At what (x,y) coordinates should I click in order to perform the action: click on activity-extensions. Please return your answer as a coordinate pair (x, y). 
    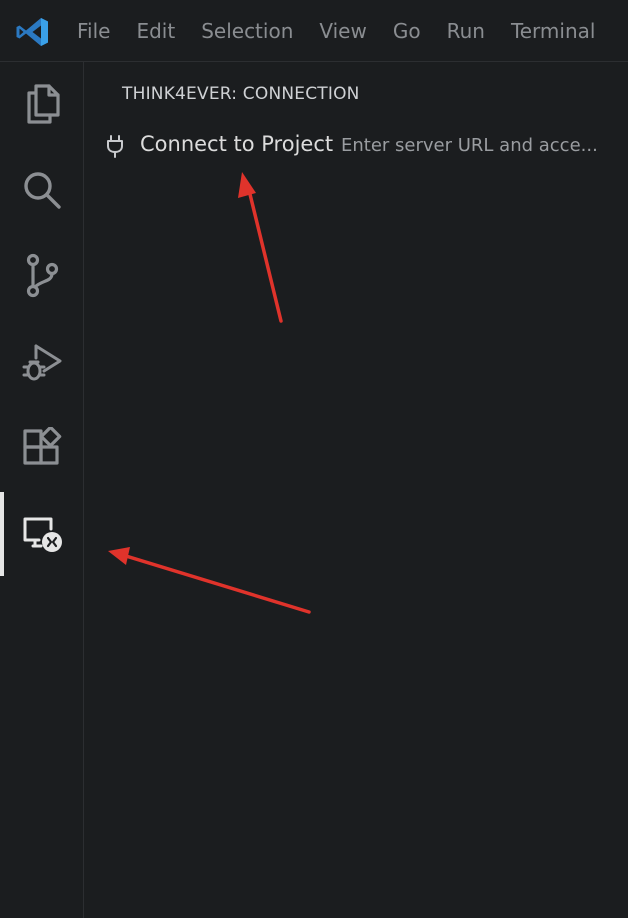
    Looking at the image, I should click on (42, 448).